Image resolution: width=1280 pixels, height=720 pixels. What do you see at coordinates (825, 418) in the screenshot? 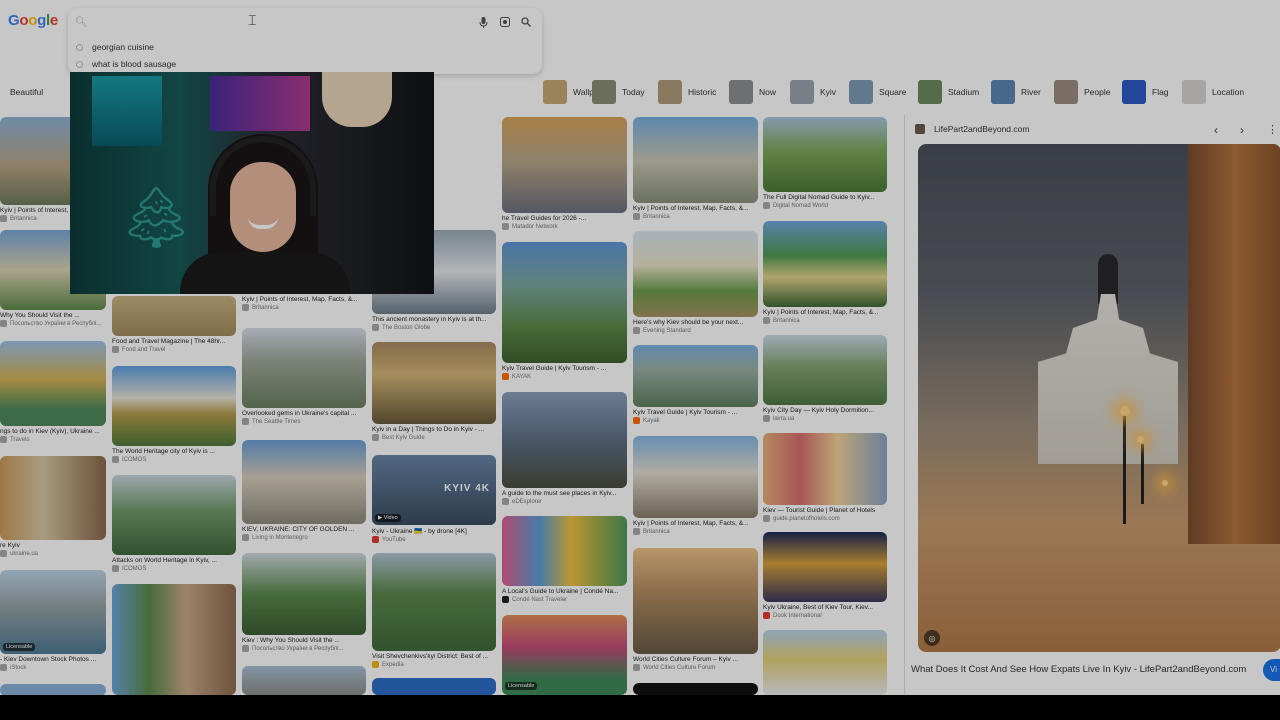
I see `result-source: lavra.ua` at bounding box center [825, 418].